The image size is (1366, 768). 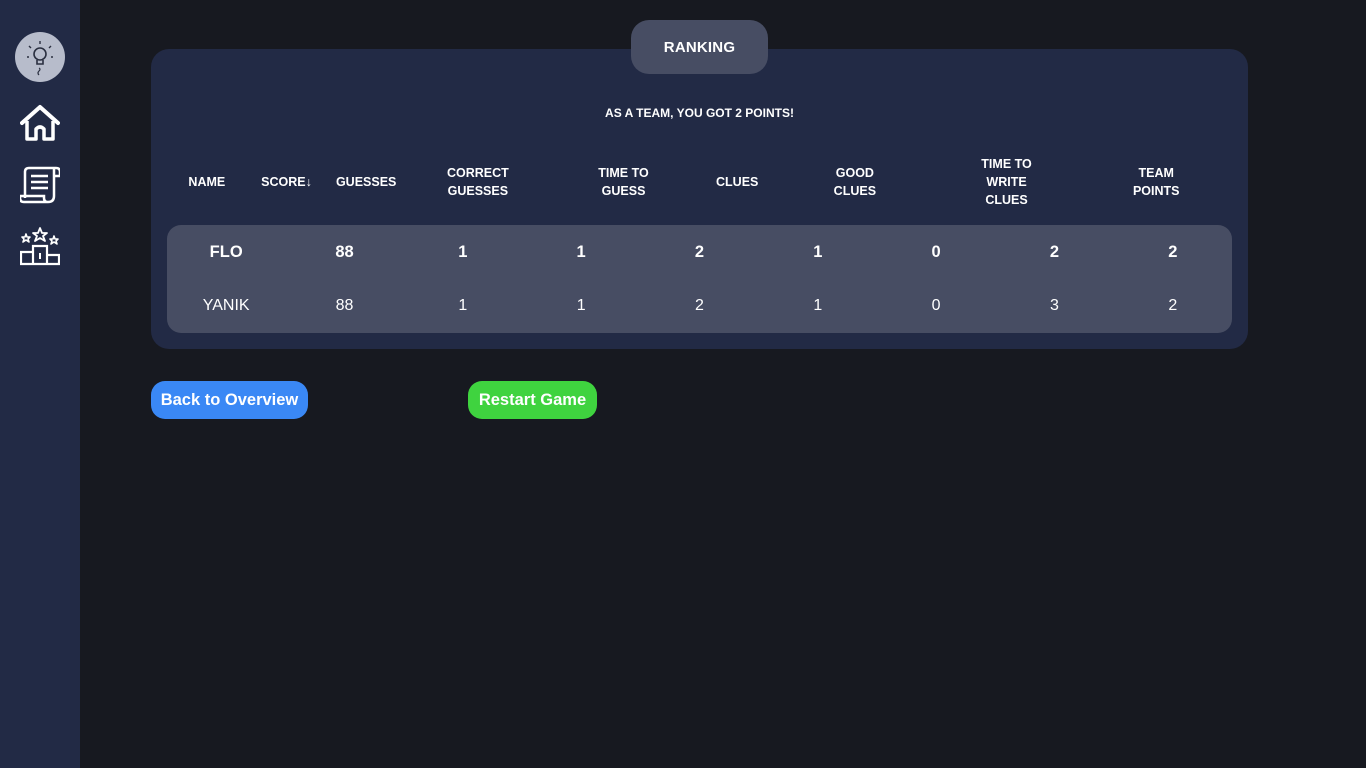 I want to click on restart-game-button: Restart Game, so click(x=532, y=400).